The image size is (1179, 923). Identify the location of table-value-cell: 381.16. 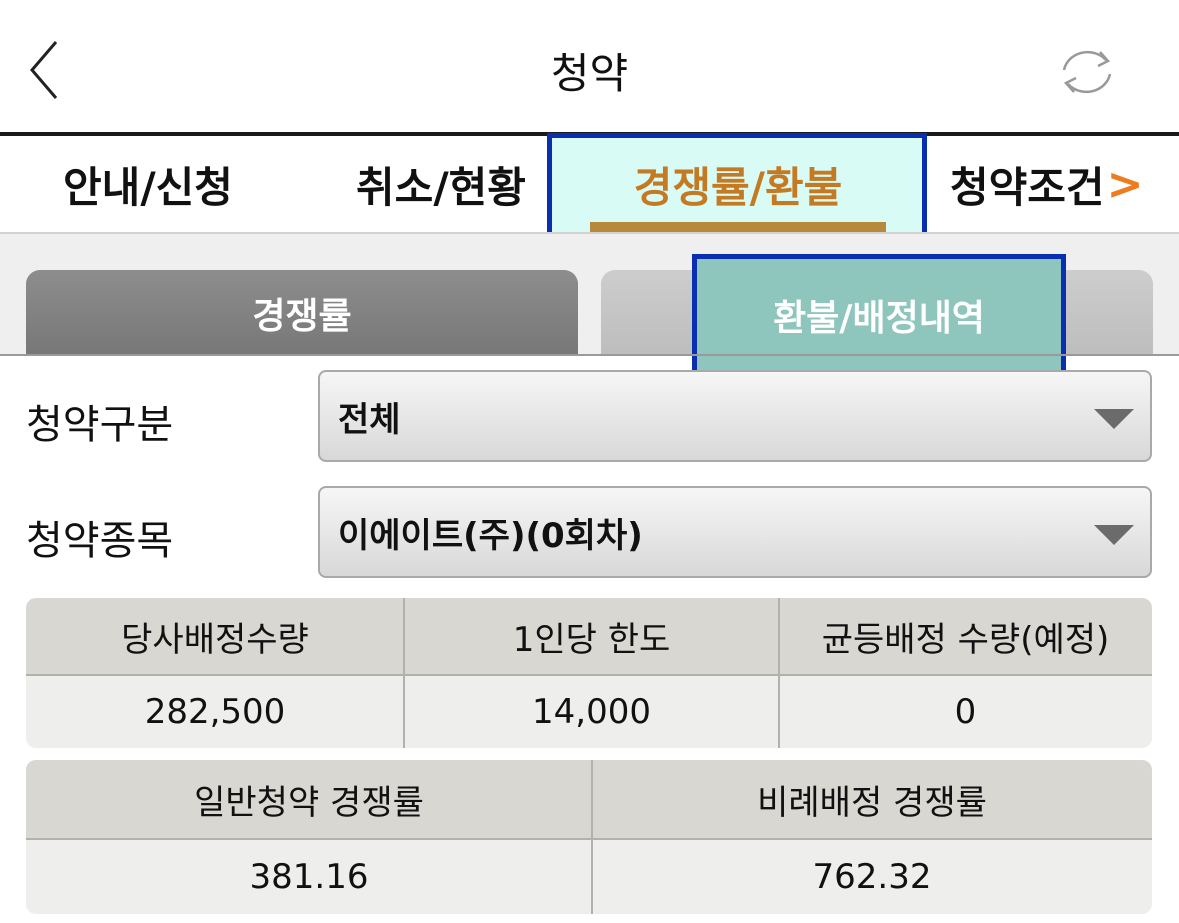
(309, 877).